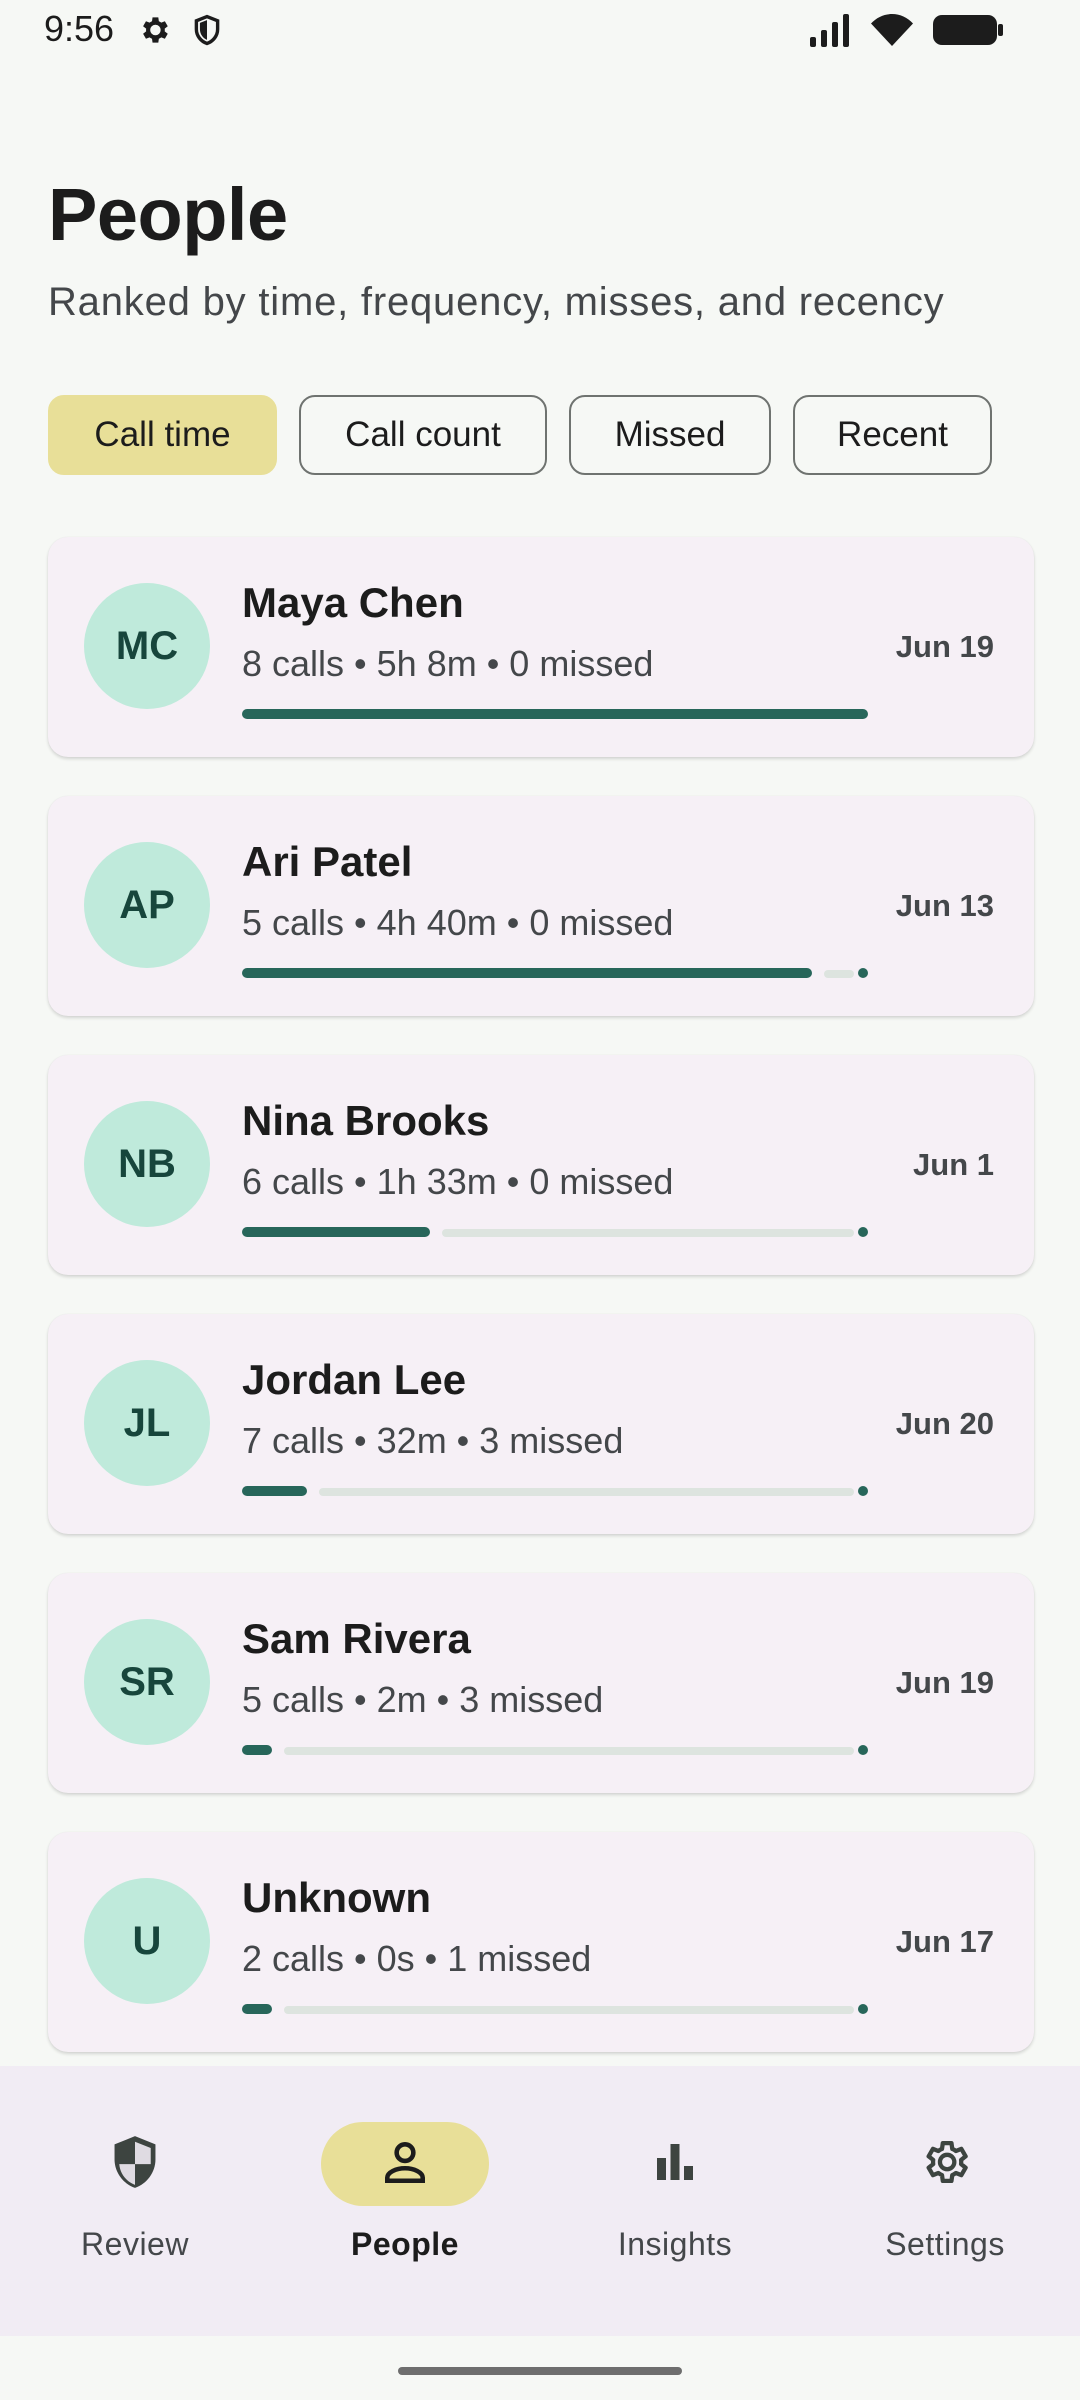  I want to click on chip-missed: Missed, so click(670, 435).